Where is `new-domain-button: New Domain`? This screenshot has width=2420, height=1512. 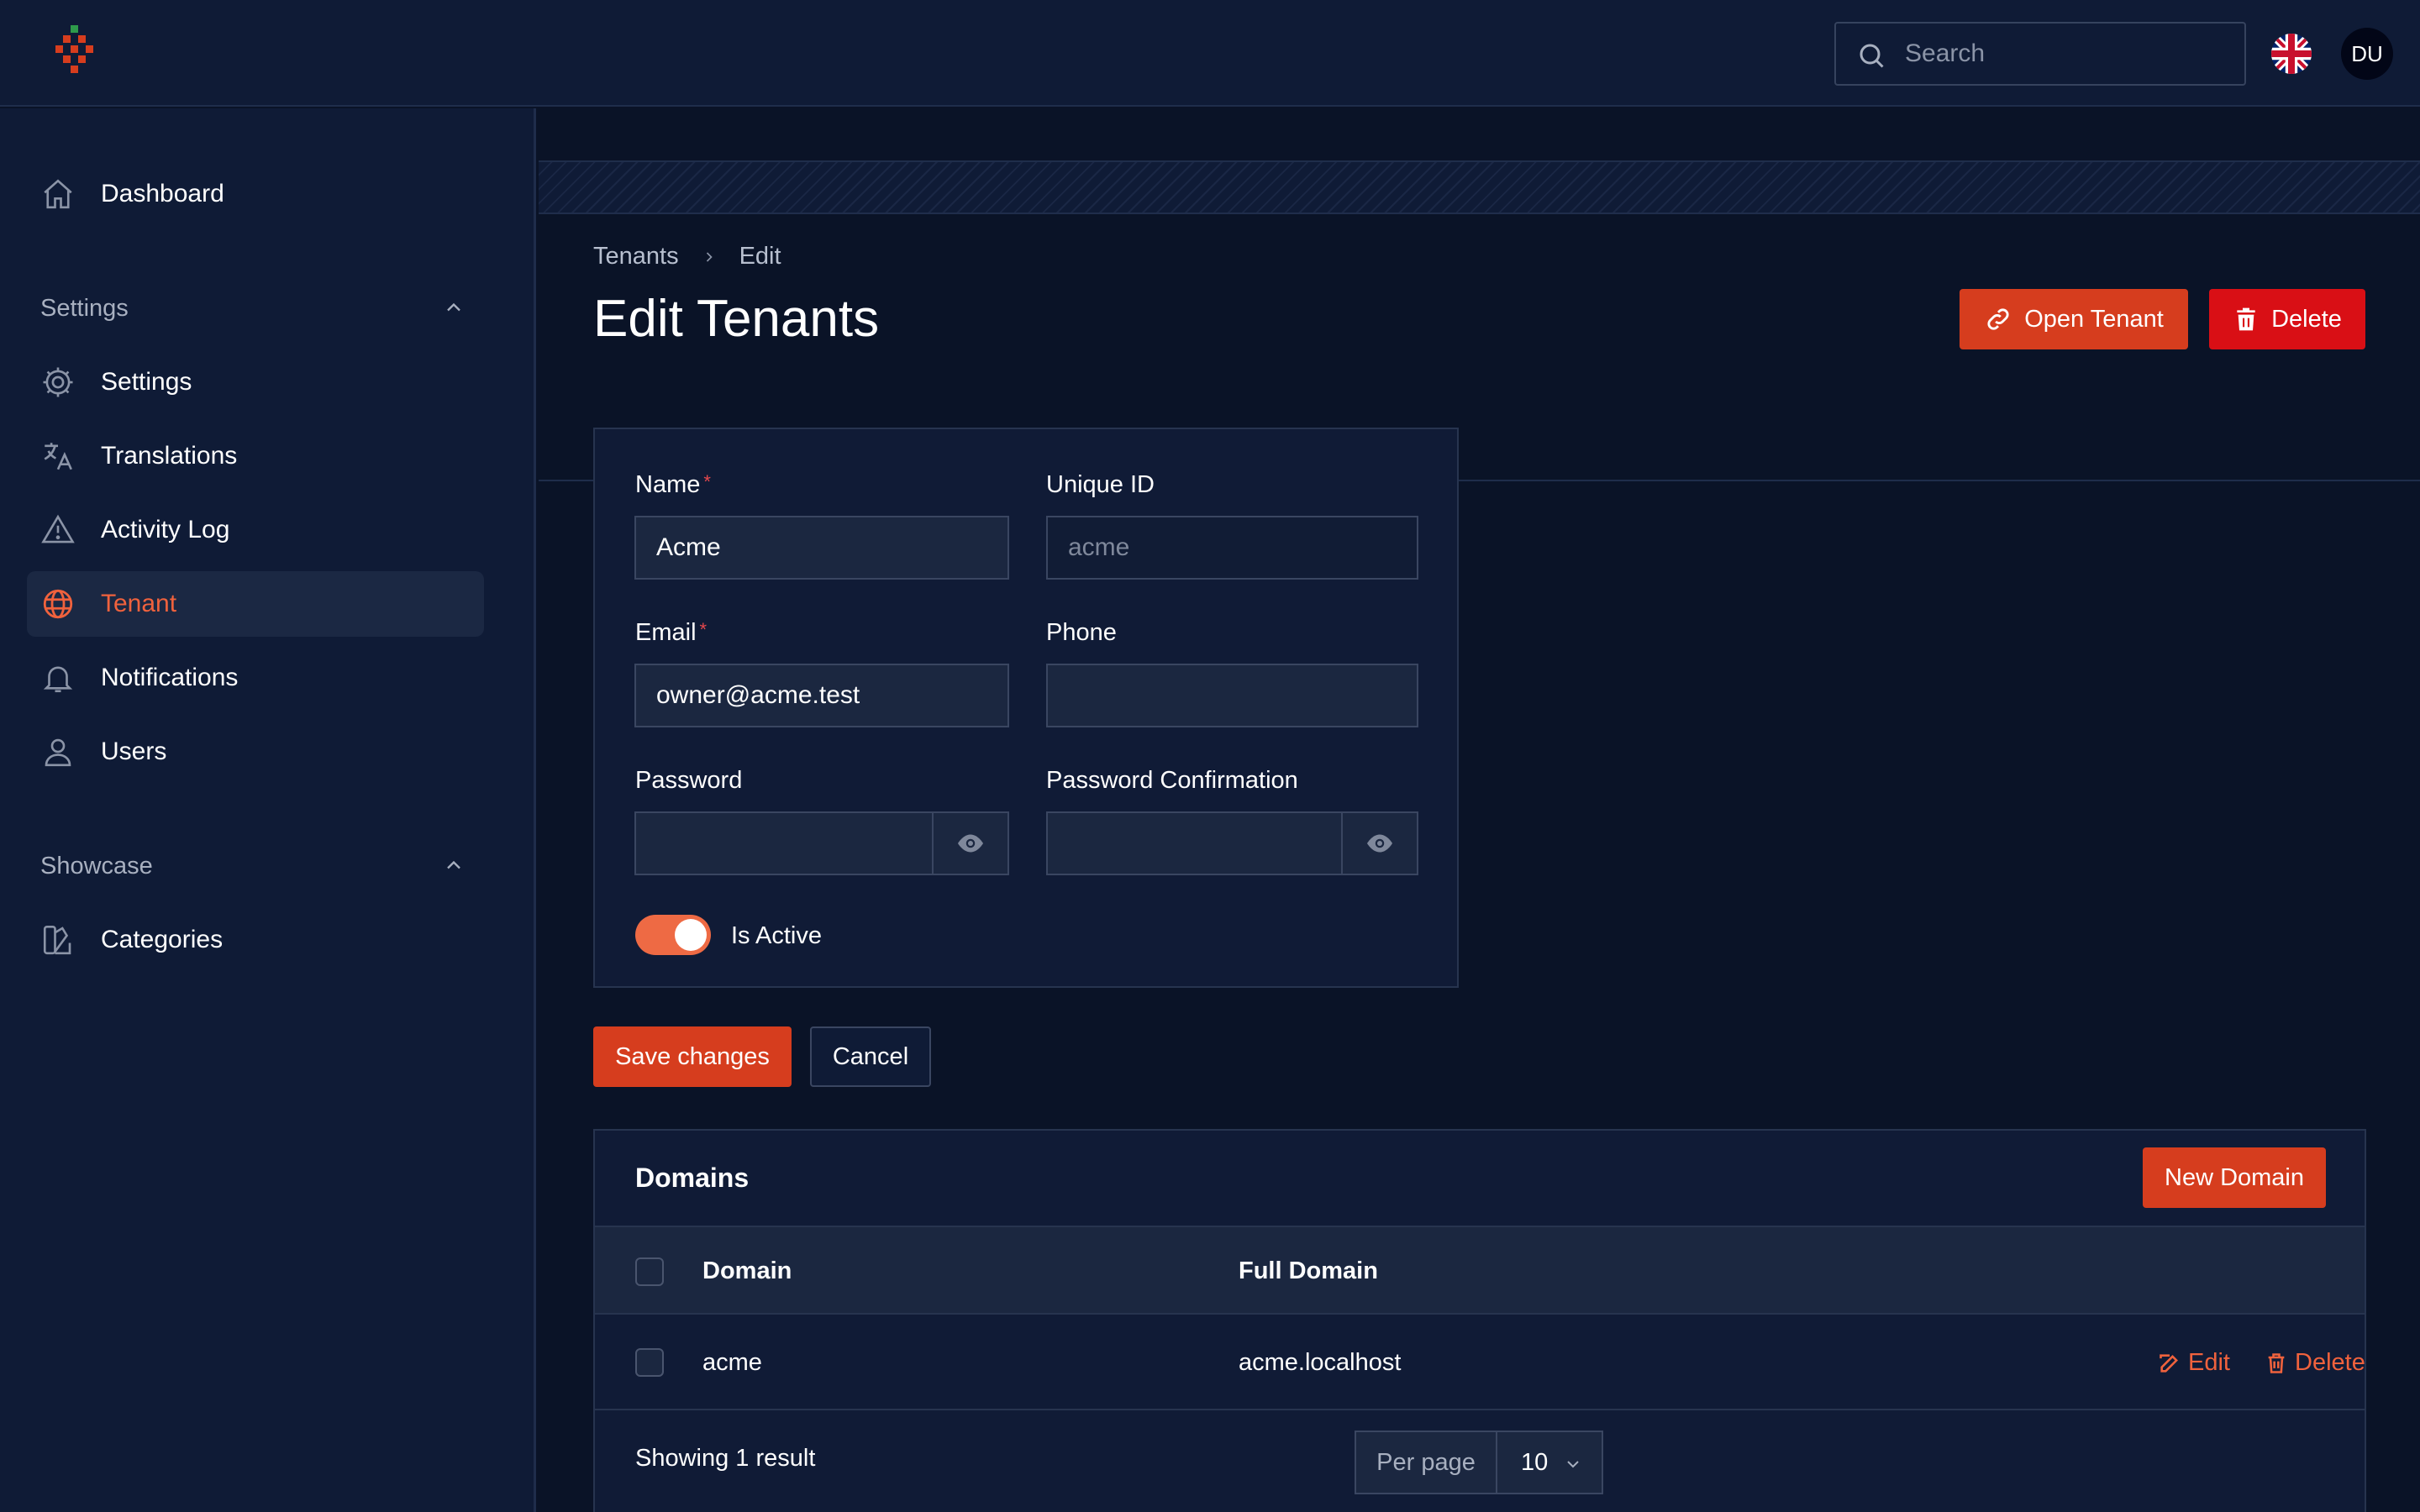 new-domain-button: New Domain is located at coordinates (2234, 1177).